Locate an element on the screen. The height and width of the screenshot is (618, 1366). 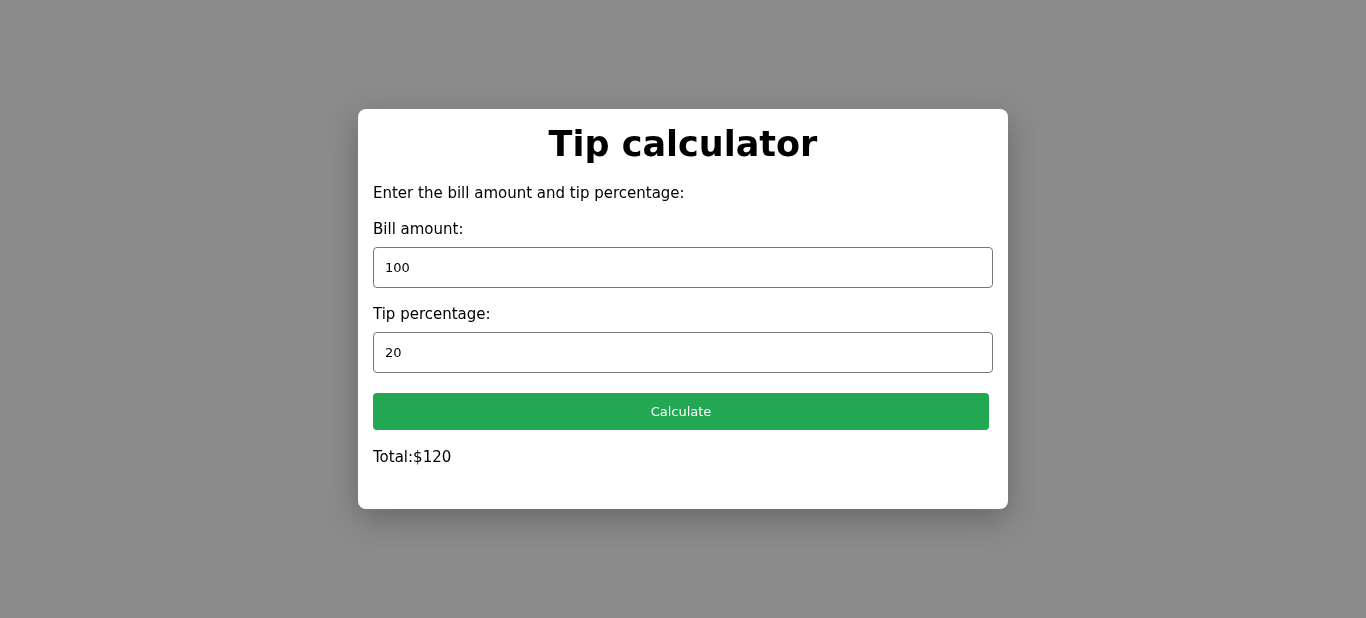
input-field: 100 is located at coordinates (683, 267).